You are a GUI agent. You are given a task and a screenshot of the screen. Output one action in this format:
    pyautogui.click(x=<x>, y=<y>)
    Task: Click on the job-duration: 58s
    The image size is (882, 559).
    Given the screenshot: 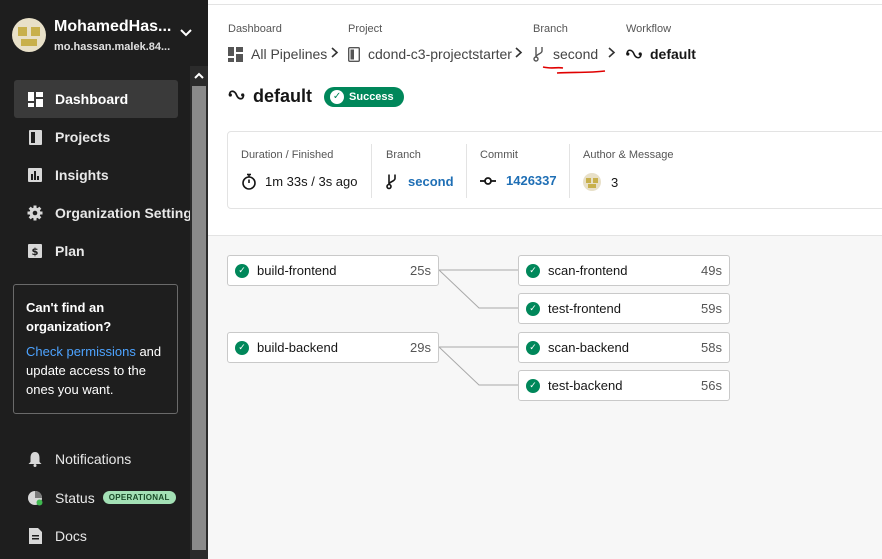 What is the action you would take?
    pyautogui.click(x=711, y=347)
    